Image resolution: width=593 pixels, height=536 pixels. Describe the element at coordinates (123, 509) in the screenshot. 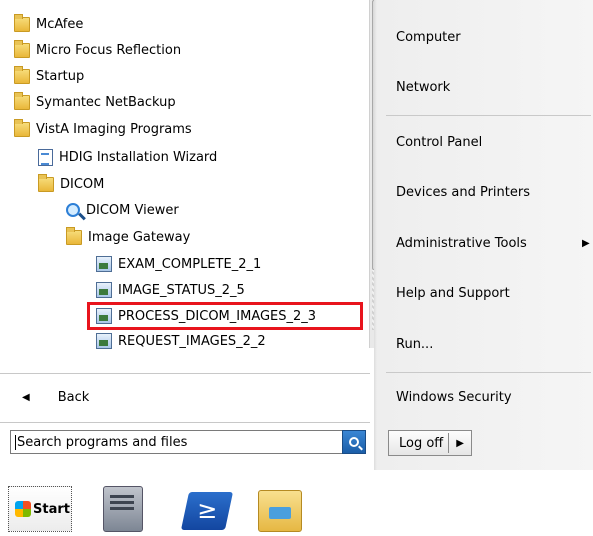

I see `server-manager-icon` at that location.